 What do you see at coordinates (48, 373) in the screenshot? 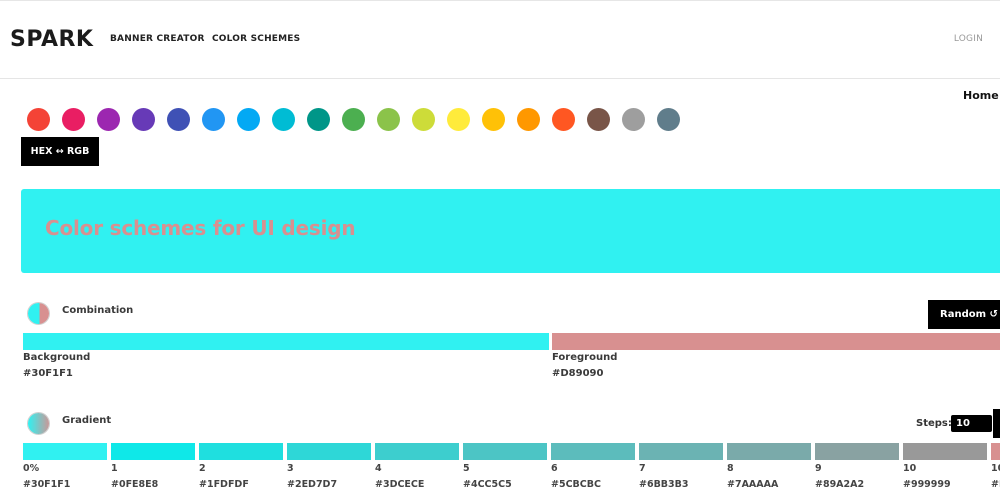
I see `background-hex: #30F1F1` at bounding box center [48, 373].